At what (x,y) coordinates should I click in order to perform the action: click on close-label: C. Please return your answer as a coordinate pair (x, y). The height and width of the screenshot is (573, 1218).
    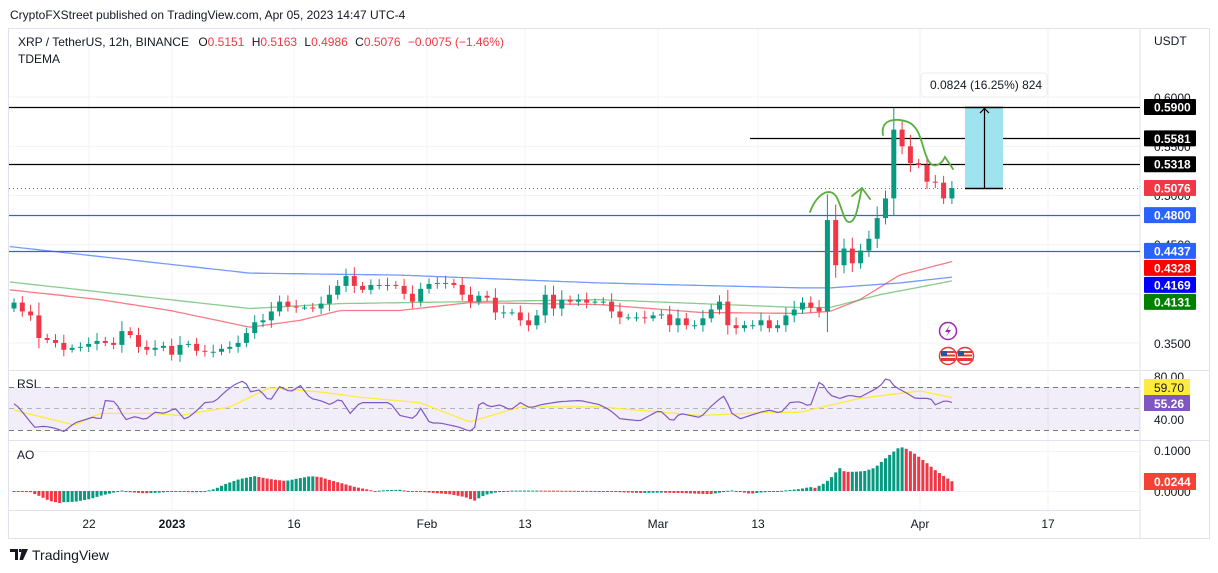
    Looking at the image, I should click on (359, 42).